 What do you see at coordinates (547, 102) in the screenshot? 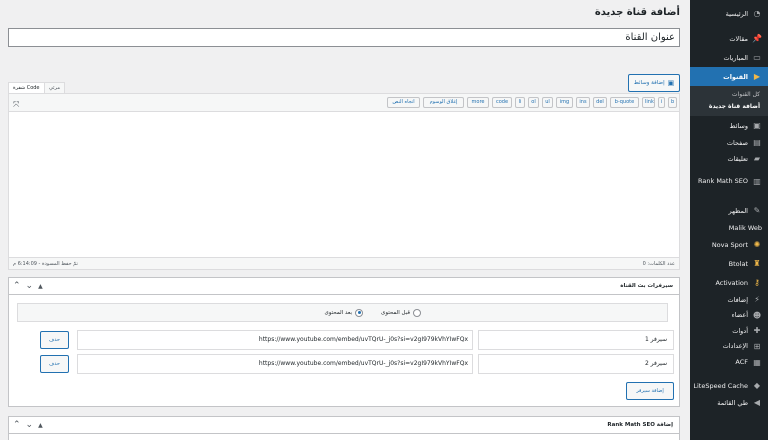
I see `qt-ul-button: ul` at bounding box center [547, 102].